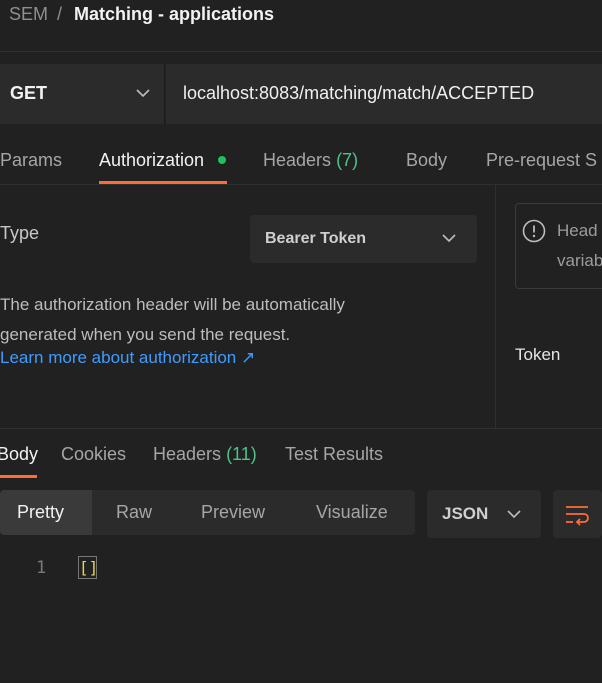 Image resolution: width=602 pixels, height=683 pixels. I want to click on tab-headers-count: (7), so click(347, 160).